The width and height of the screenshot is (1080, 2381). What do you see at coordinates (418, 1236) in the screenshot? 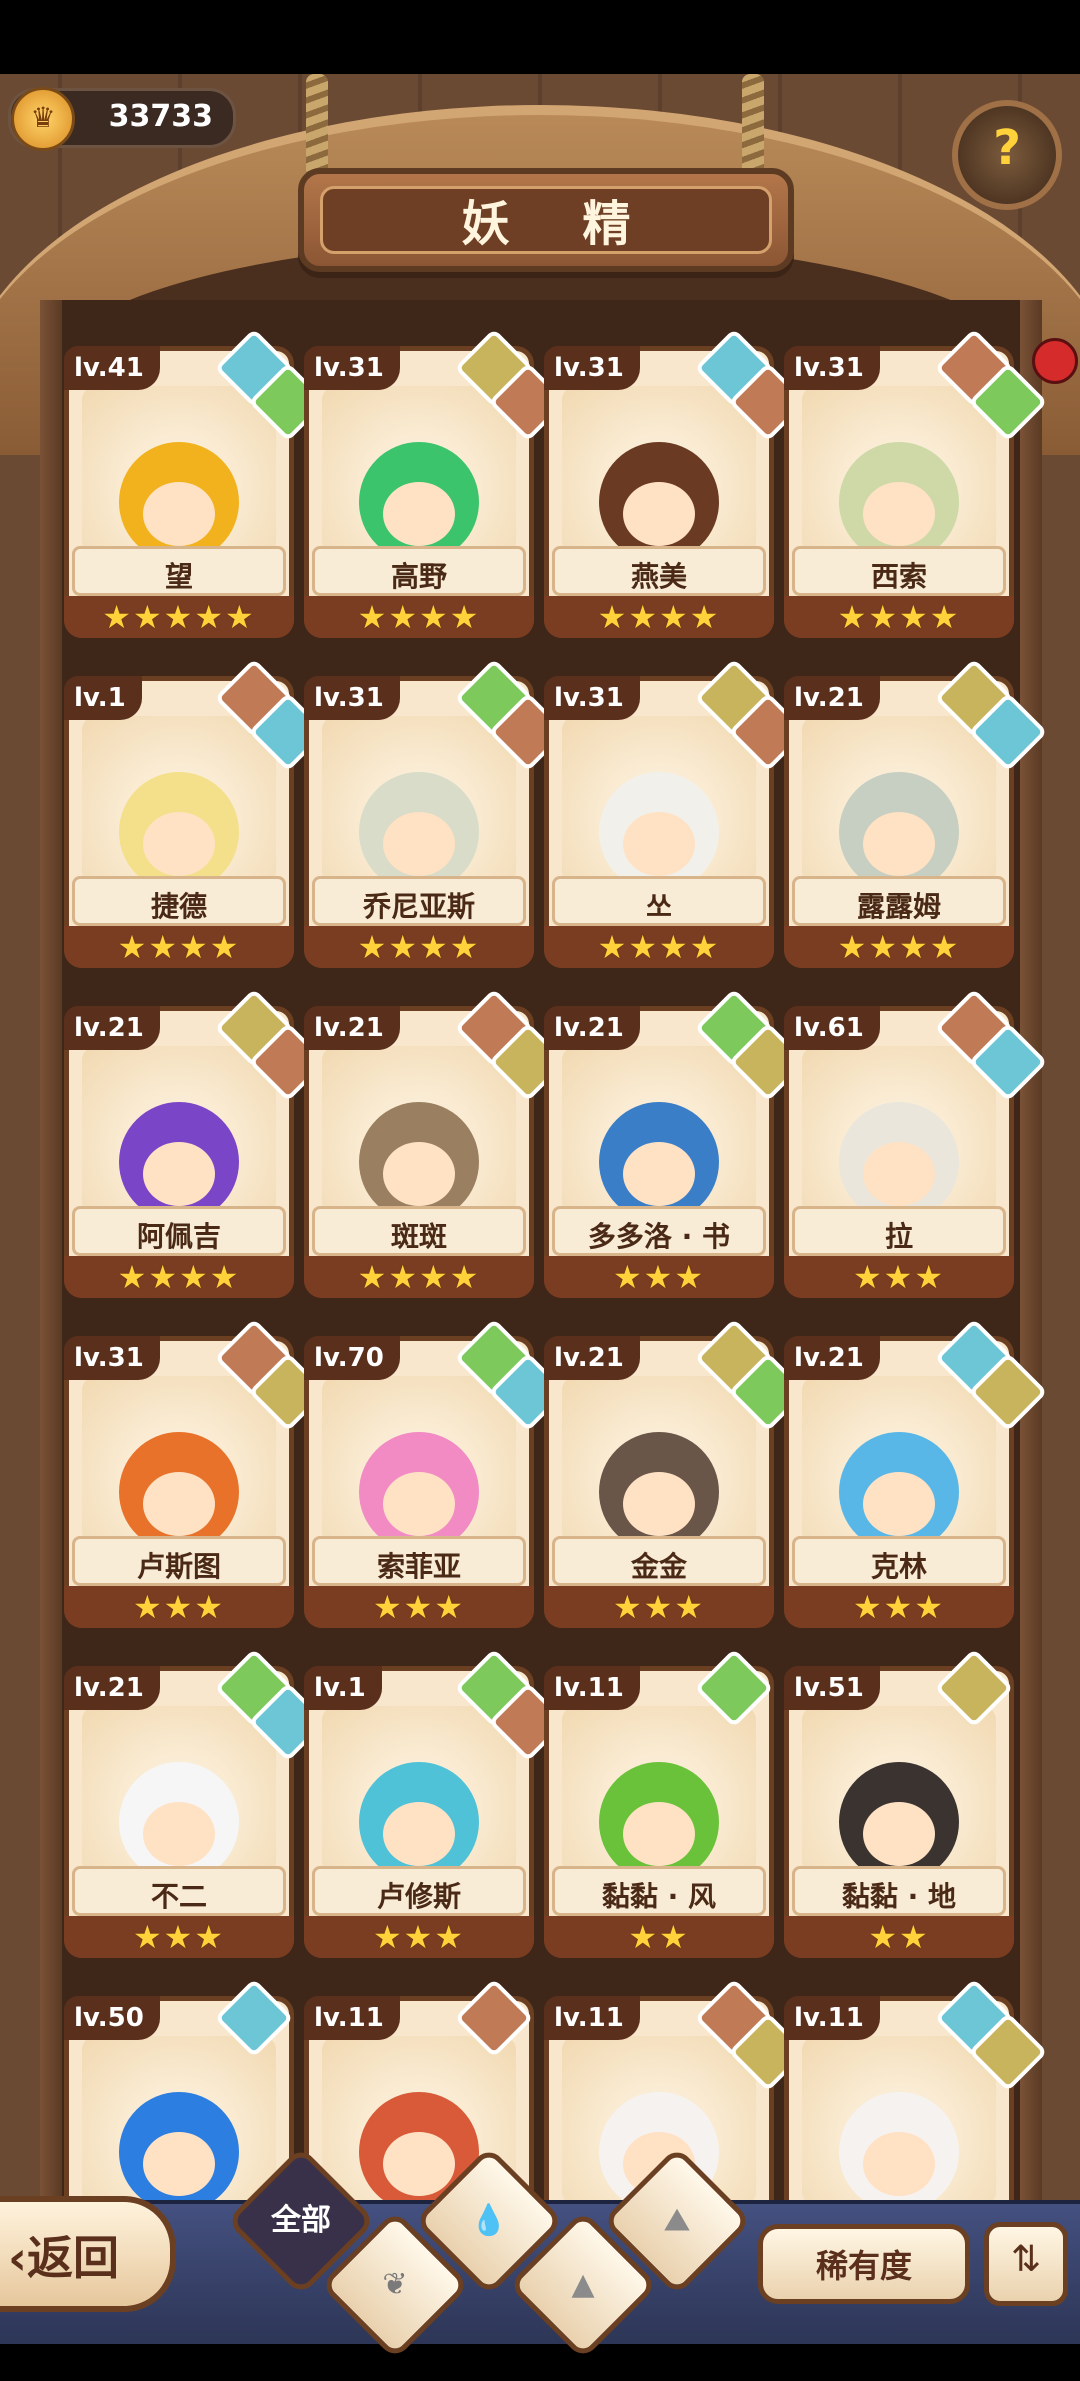
I see `fairy-name: 斑斑` at bounding box center [418, 1236].